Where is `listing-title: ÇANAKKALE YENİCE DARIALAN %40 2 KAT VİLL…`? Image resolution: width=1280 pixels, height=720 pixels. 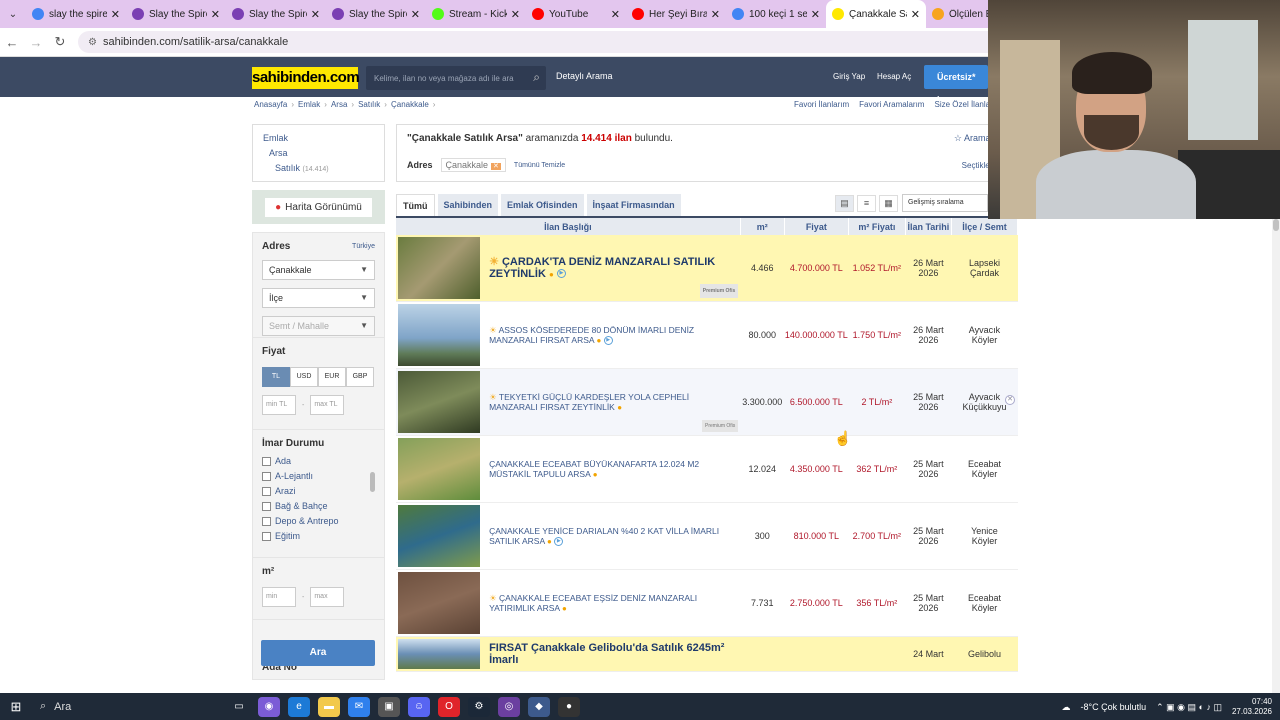 listing-title: ÇANAKKALE YENİCE DARIALAN %40 2 KAT VİLL… is located at coordinates (604, 536).